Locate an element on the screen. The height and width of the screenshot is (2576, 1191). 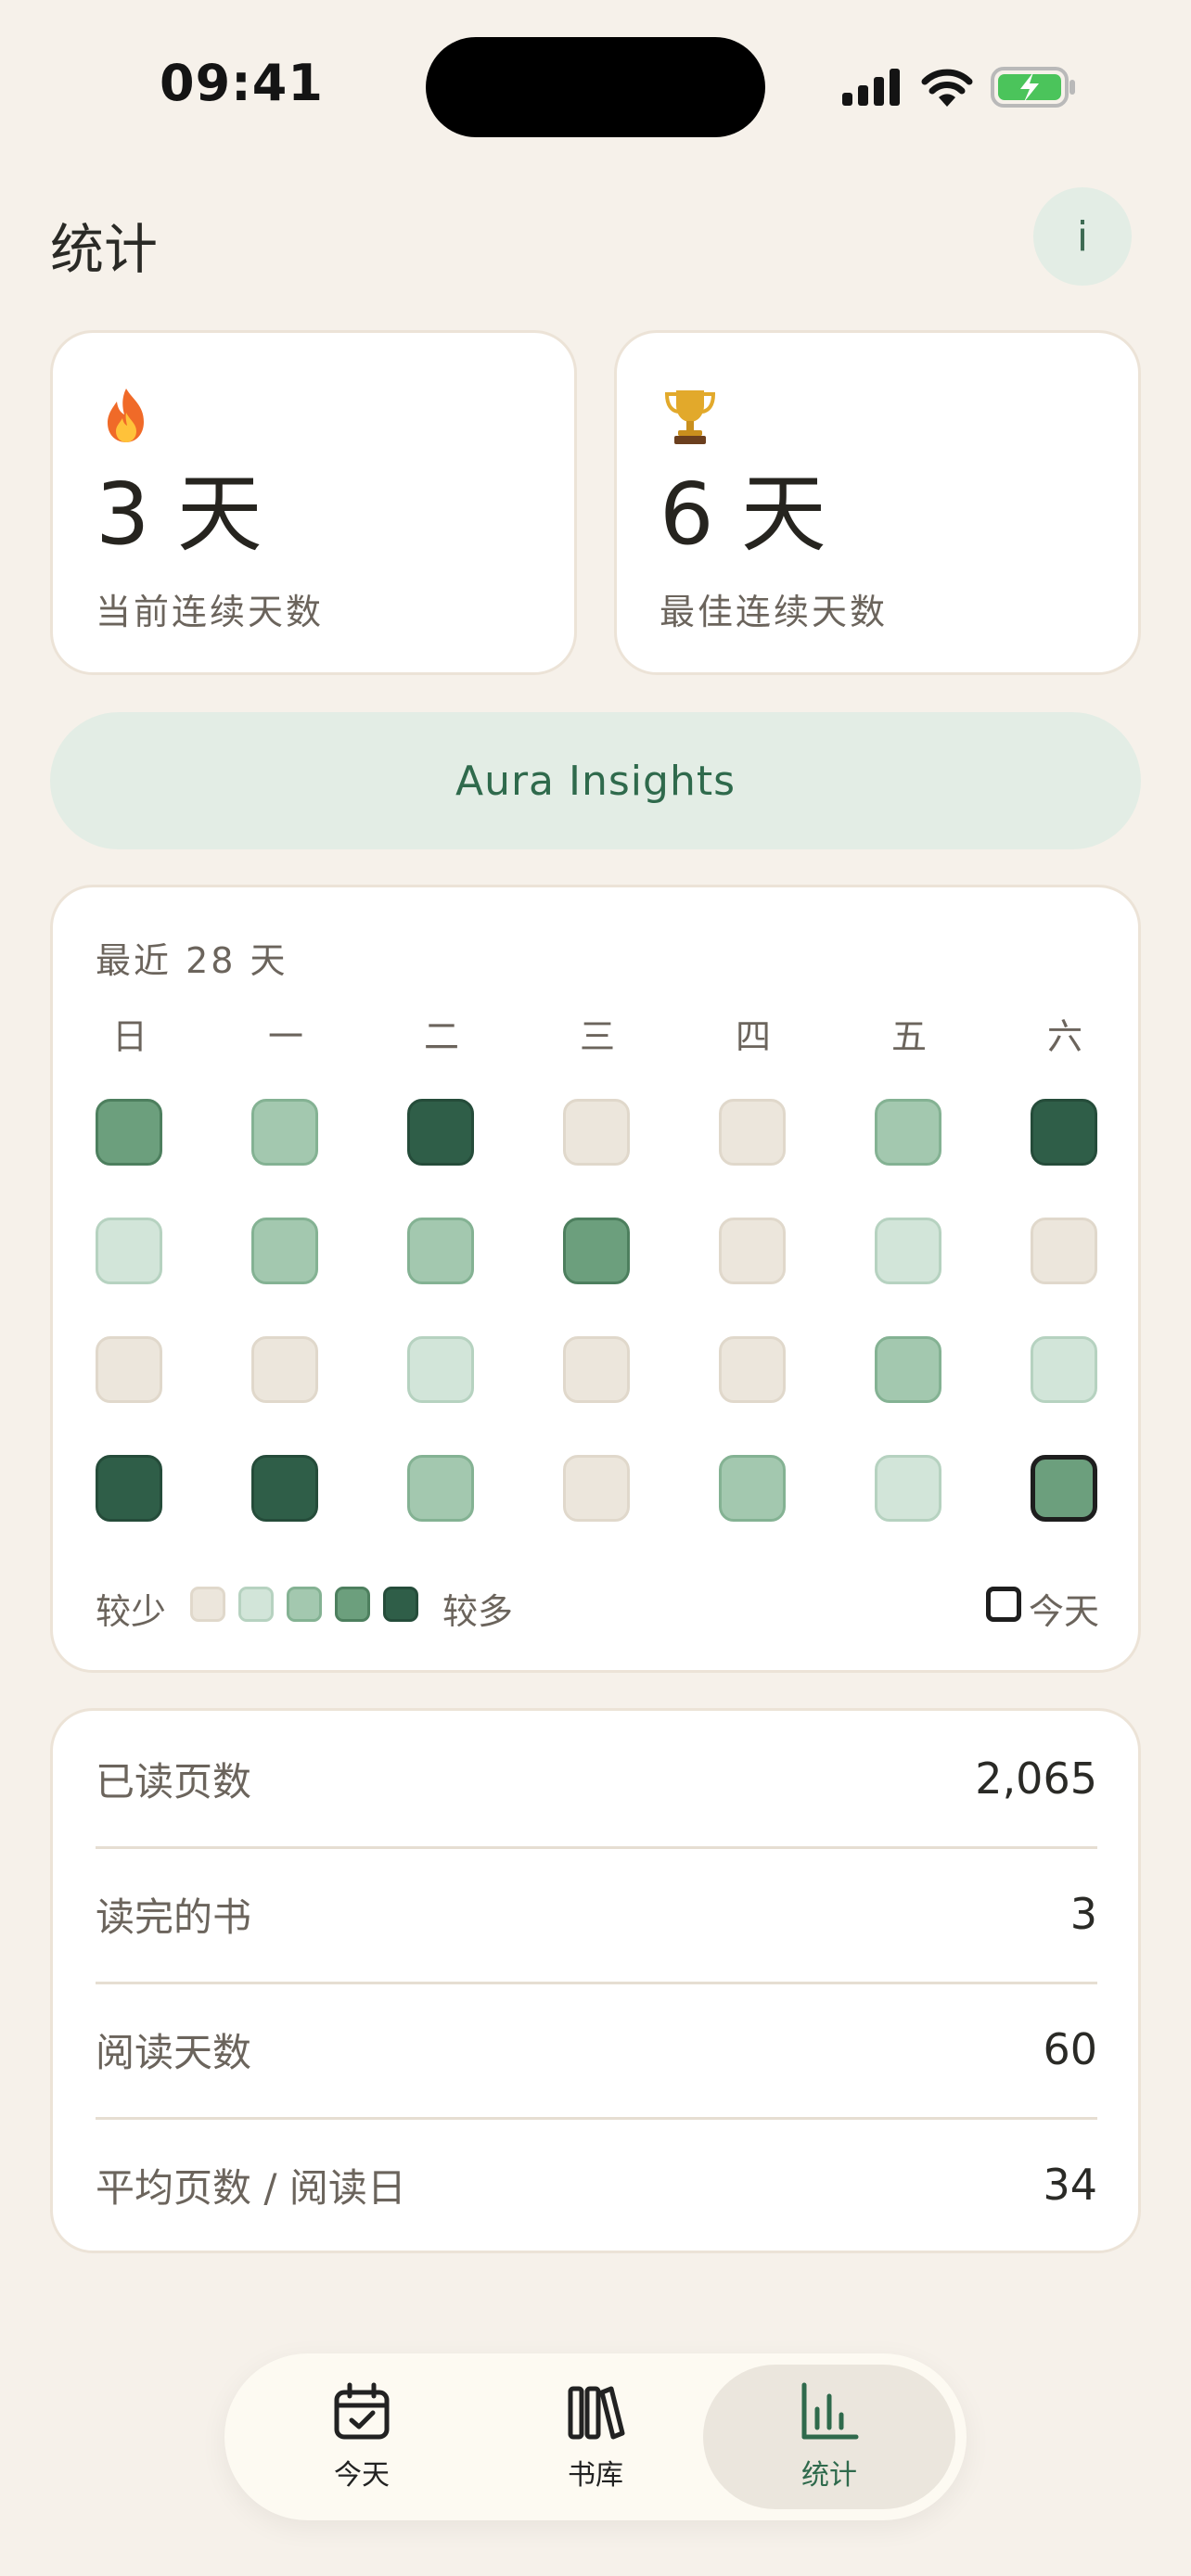
tab-library: 书库 is located at coordinates (595, 2437).